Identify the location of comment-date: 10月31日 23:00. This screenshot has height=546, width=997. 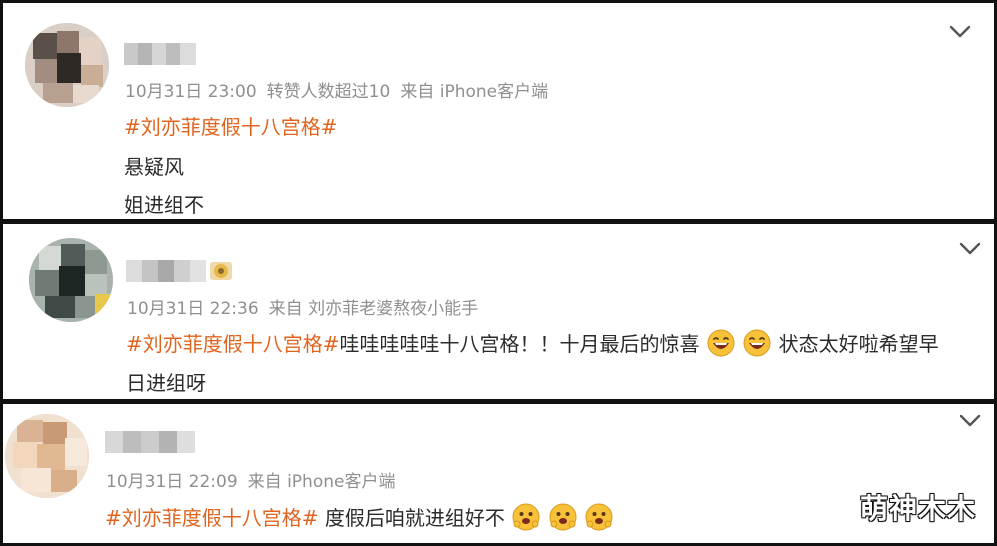
(191, 92).